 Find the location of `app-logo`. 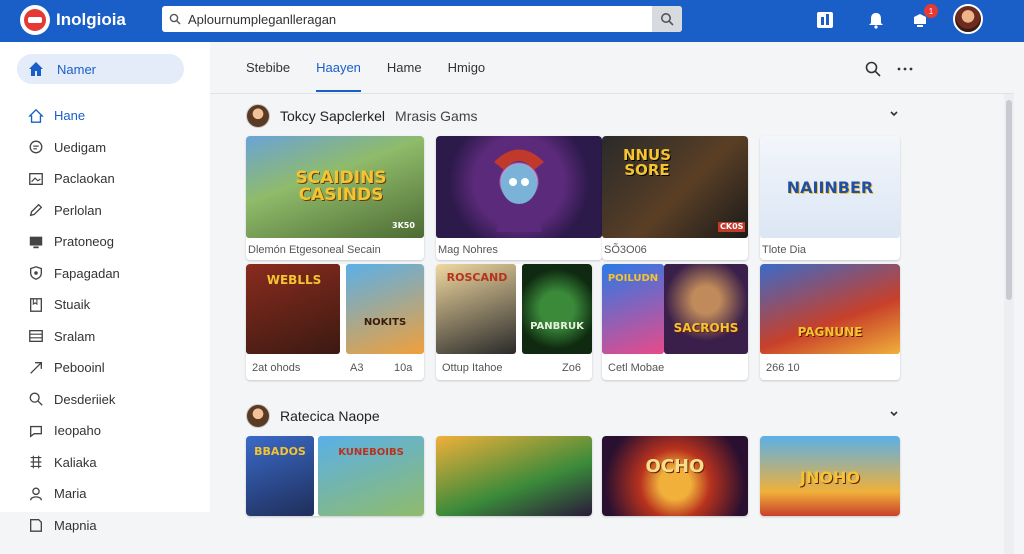

app-logo is located at coordinates (35, 20).